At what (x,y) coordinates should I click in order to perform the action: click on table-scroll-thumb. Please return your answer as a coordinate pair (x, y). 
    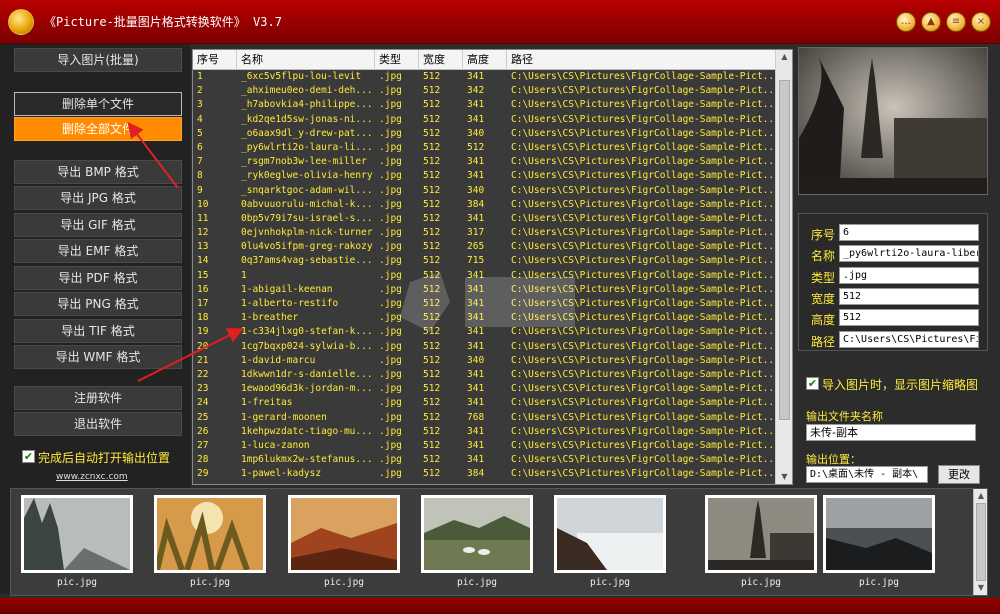
    Looking at the image, I should click on (784, 250).